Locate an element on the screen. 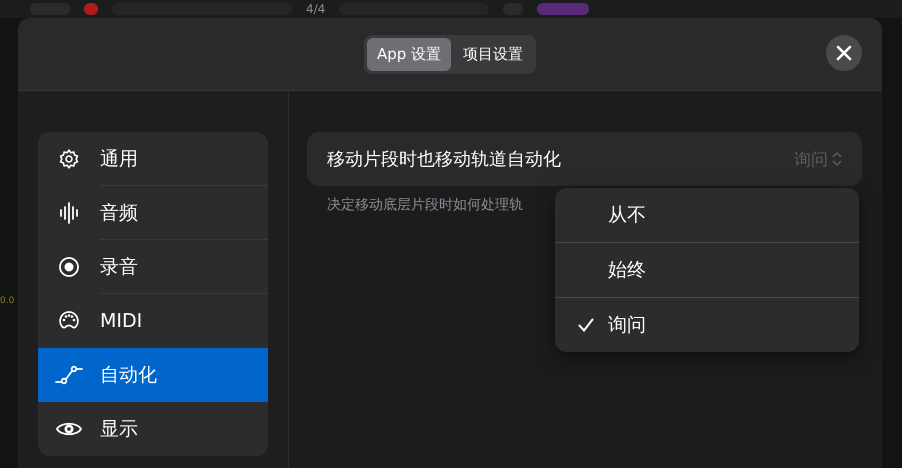 The width and height of the screenshot is (902, 468). close-icon is located at coordinates (844, 53).